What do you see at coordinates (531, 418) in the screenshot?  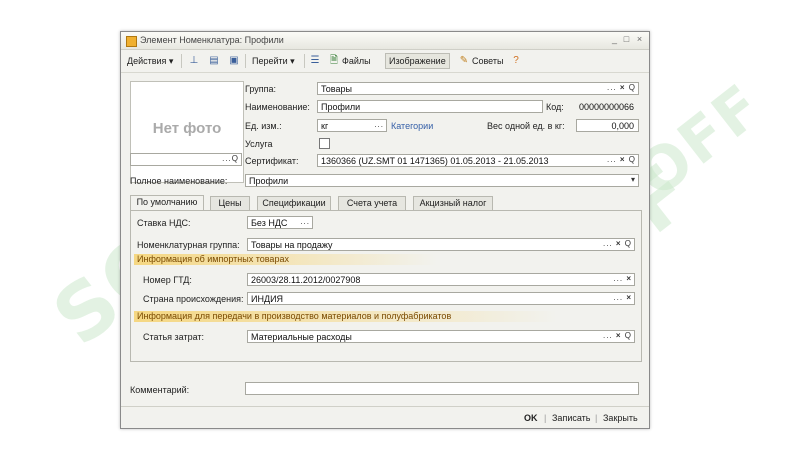 I see `ok-button: OK` at bounding box center [531, 418].